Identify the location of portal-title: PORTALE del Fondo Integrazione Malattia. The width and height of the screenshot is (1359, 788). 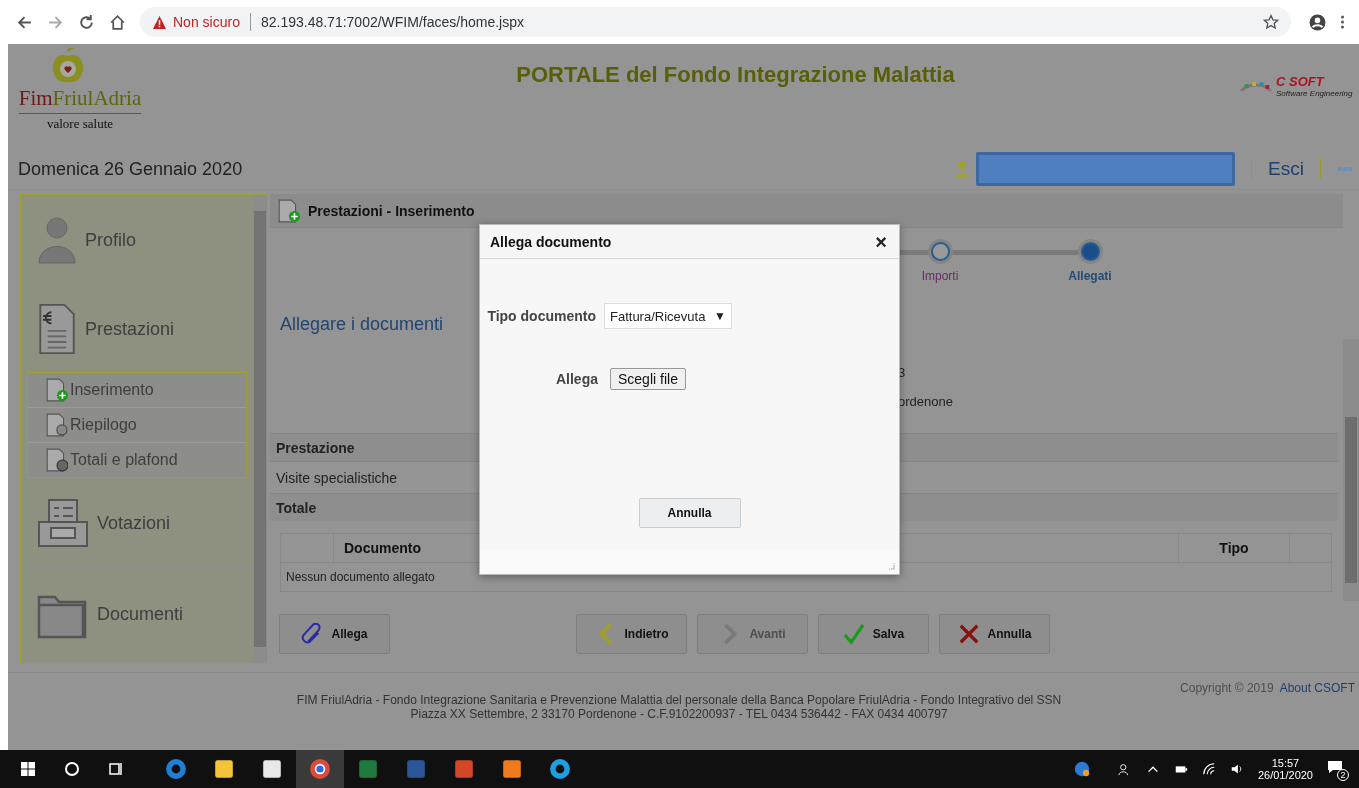
(735, 74).